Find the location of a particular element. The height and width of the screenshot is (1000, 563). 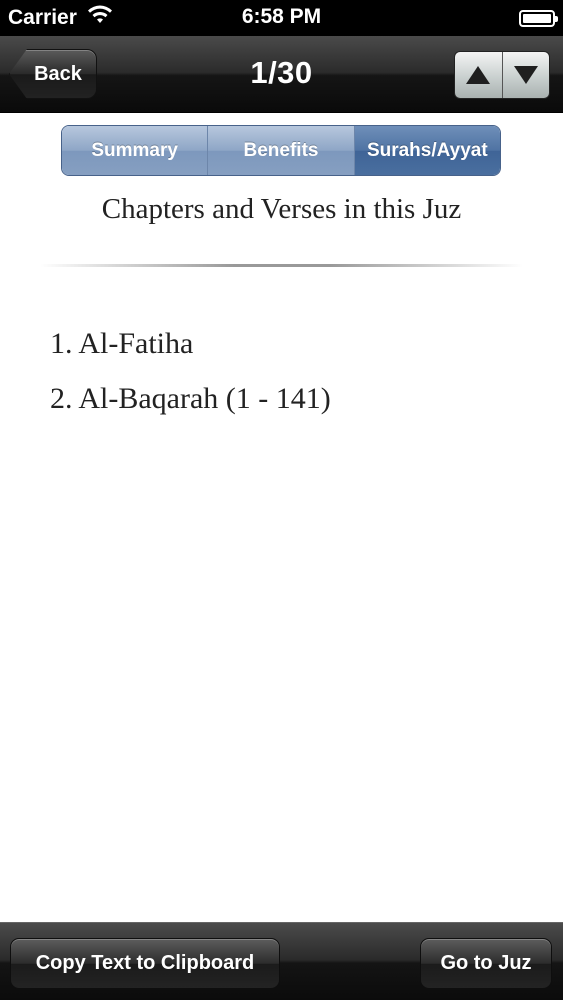

next-page-button is located at coordinates (525, 75).